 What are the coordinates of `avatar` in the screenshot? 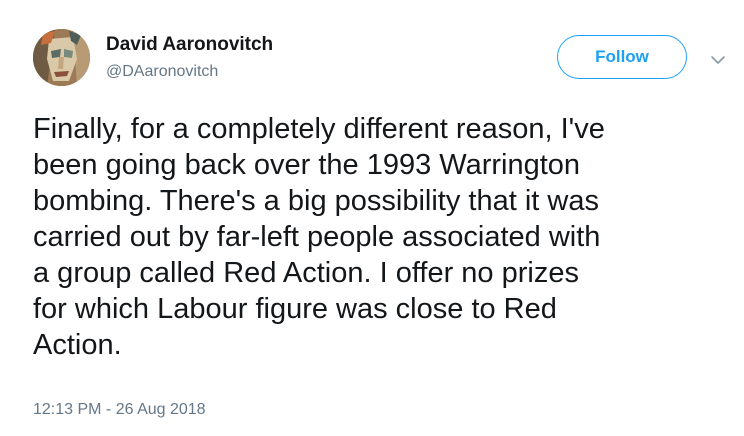 It's located at (61, 57).